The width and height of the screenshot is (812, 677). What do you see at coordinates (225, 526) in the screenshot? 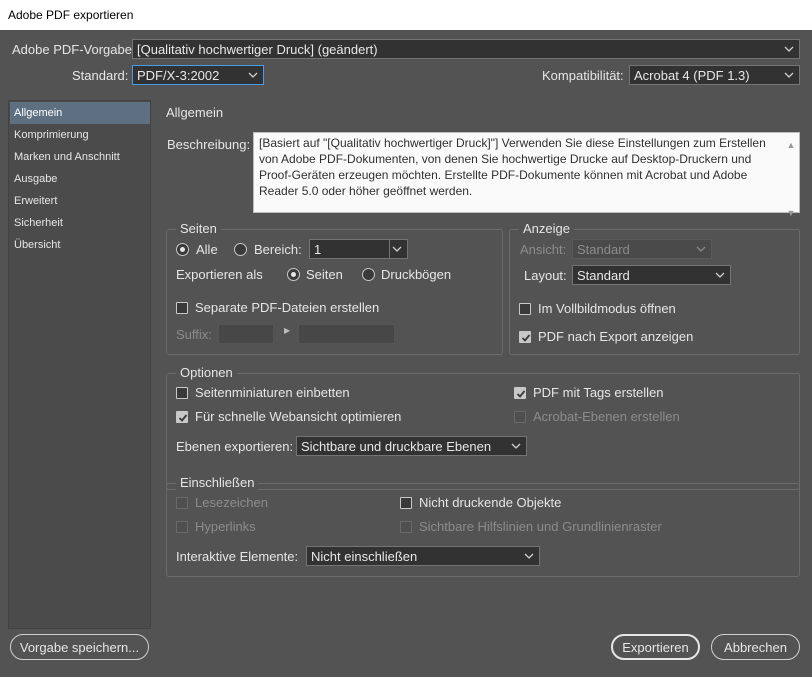
I see `hyperlinks-label: Hyperlinks` at bounding box center [225, 526].